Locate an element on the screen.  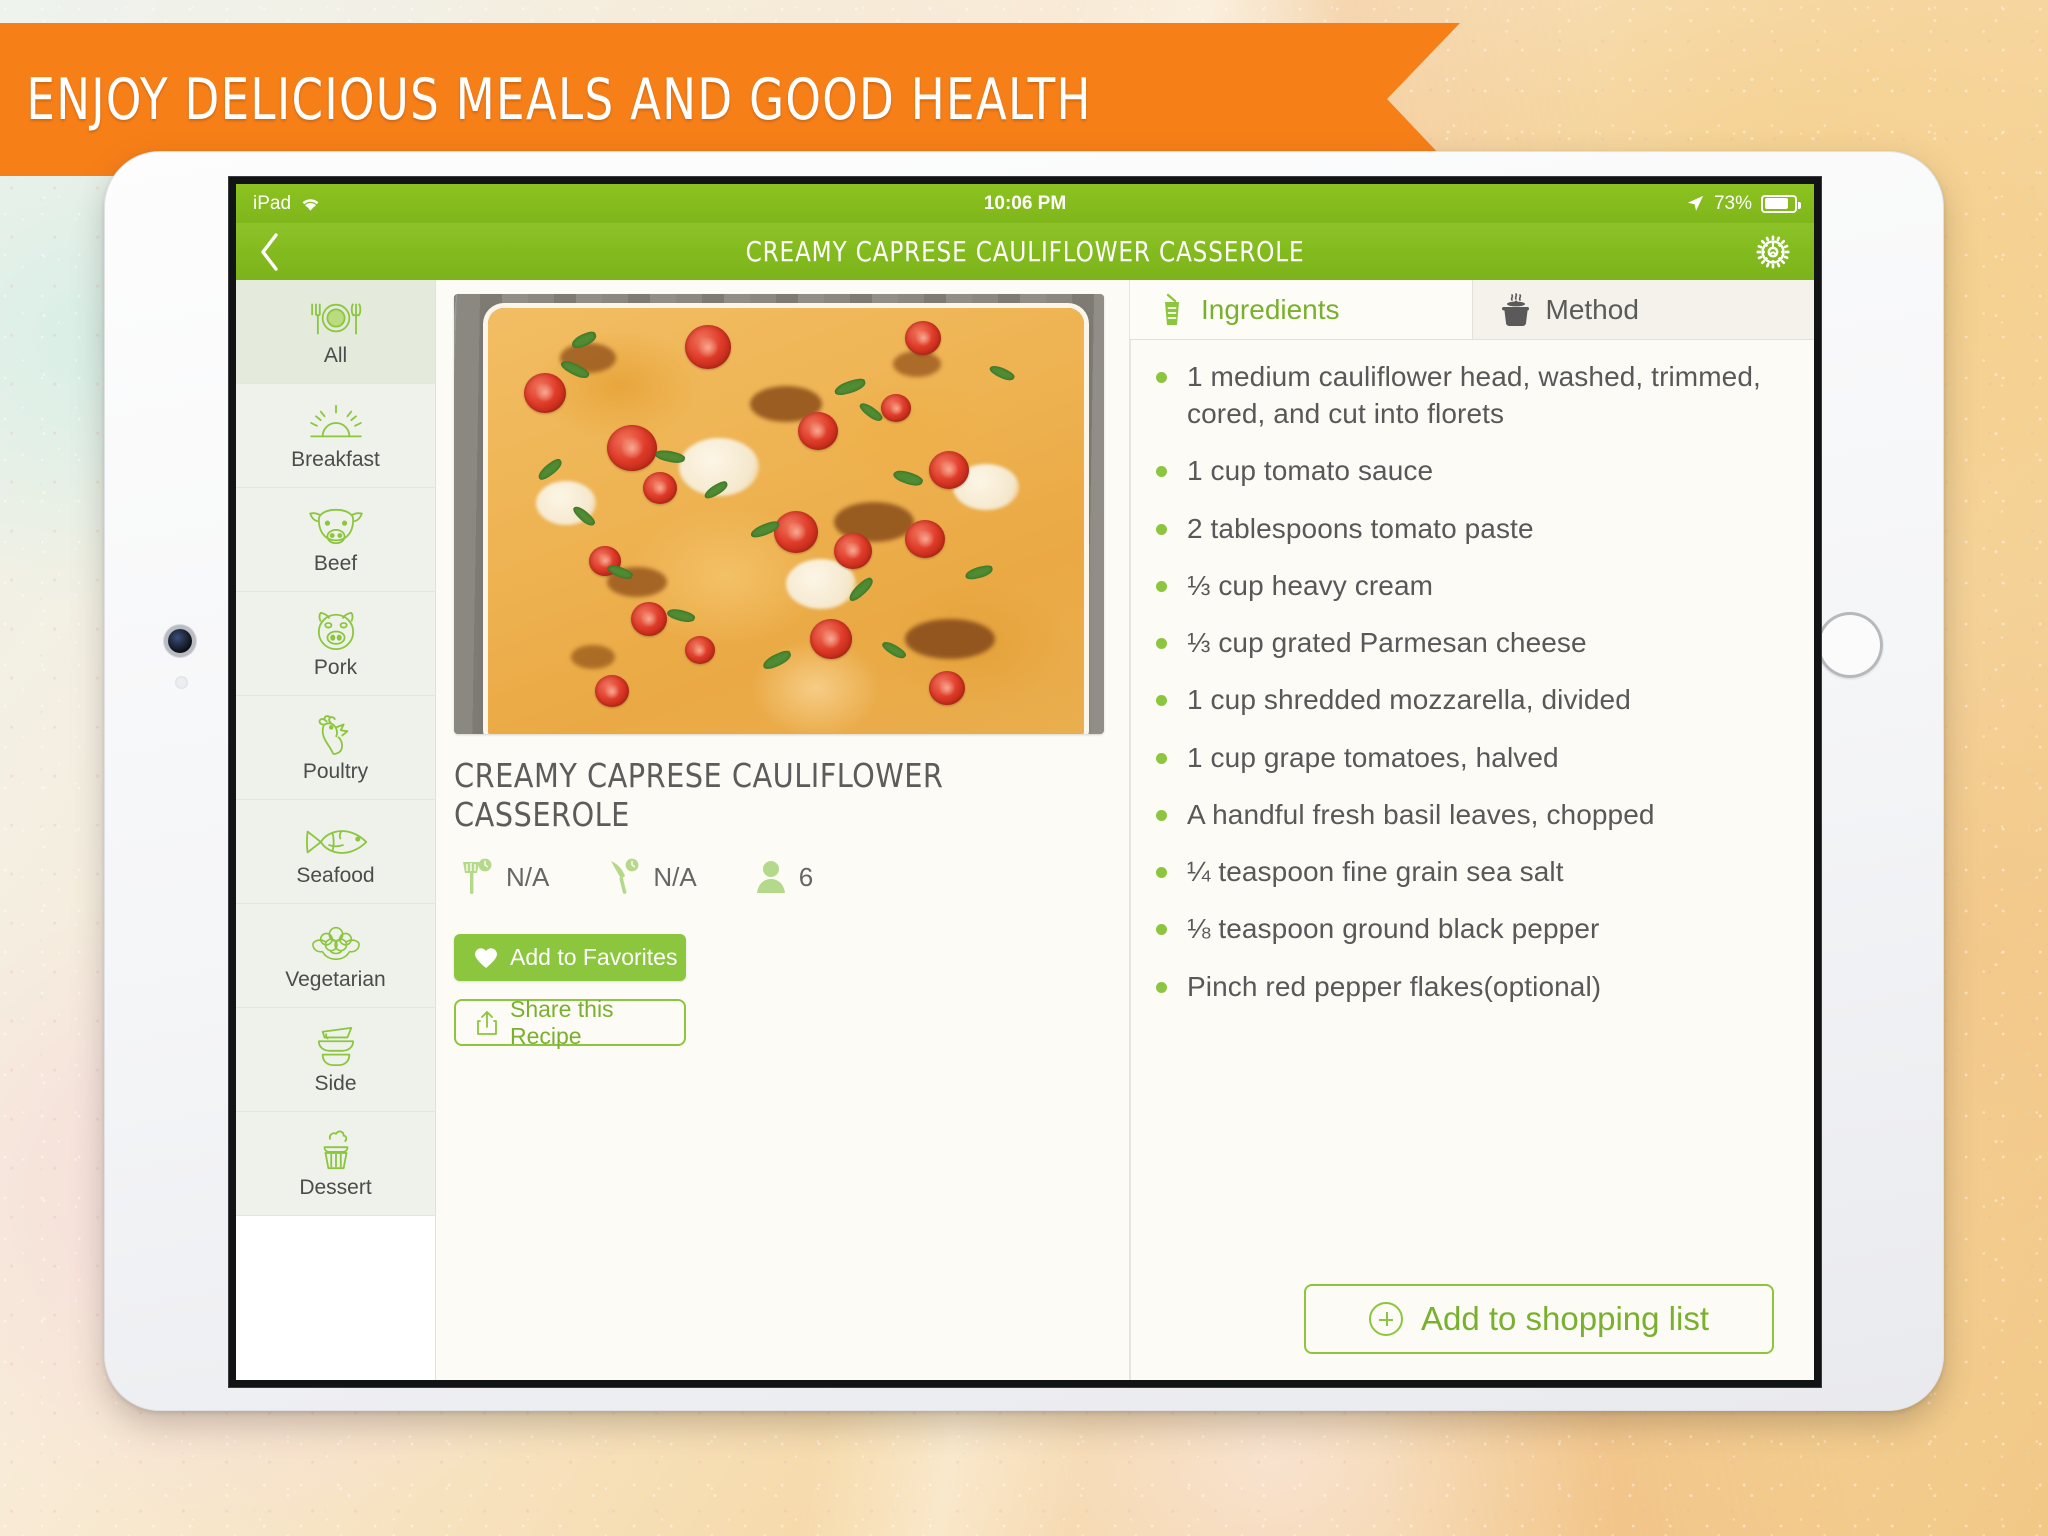
home-button is located at coordinates (1850, 645).